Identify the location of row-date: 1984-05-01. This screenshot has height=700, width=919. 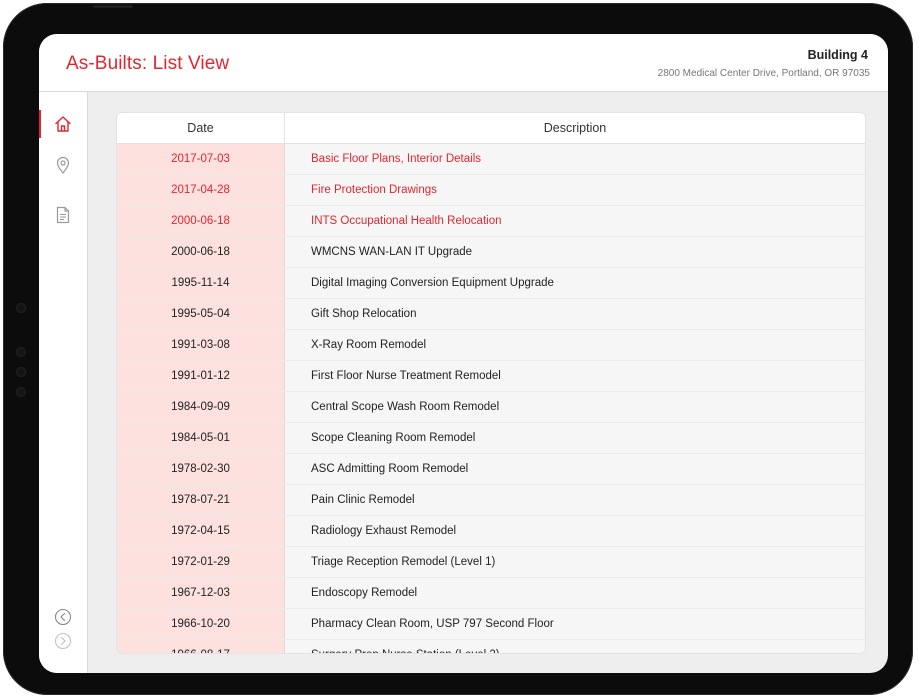
(201, 438).